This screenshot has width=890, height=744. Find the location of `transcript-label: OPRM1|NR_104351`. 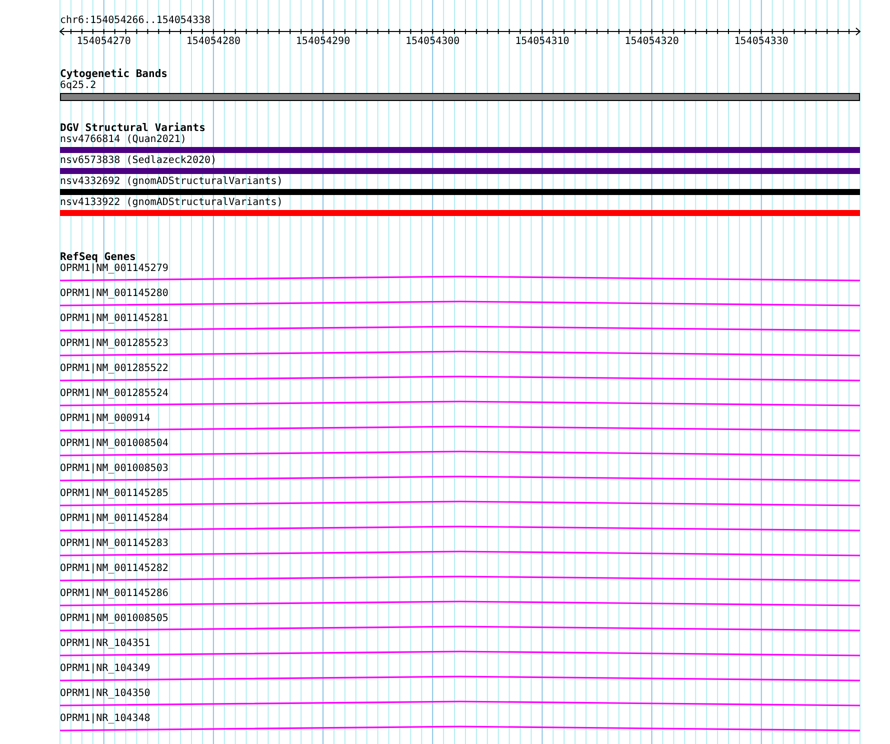

transcript-label: OPRM1|NR_104351 is located at coordinates (105, 644).